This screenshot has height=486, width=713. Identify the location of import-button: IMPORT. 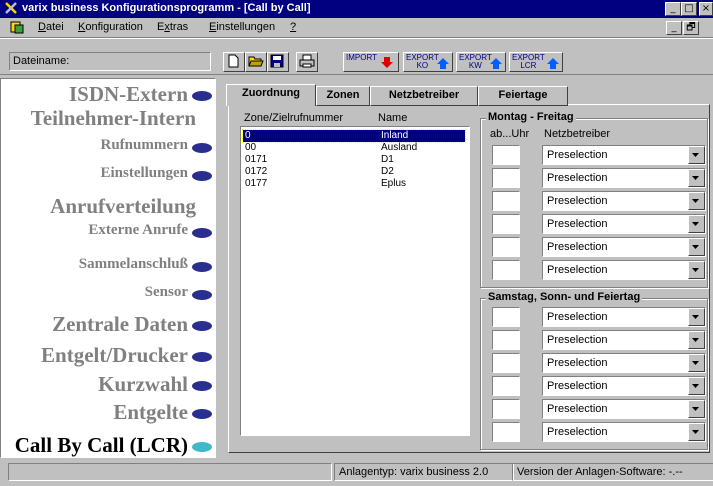
(371, 62).